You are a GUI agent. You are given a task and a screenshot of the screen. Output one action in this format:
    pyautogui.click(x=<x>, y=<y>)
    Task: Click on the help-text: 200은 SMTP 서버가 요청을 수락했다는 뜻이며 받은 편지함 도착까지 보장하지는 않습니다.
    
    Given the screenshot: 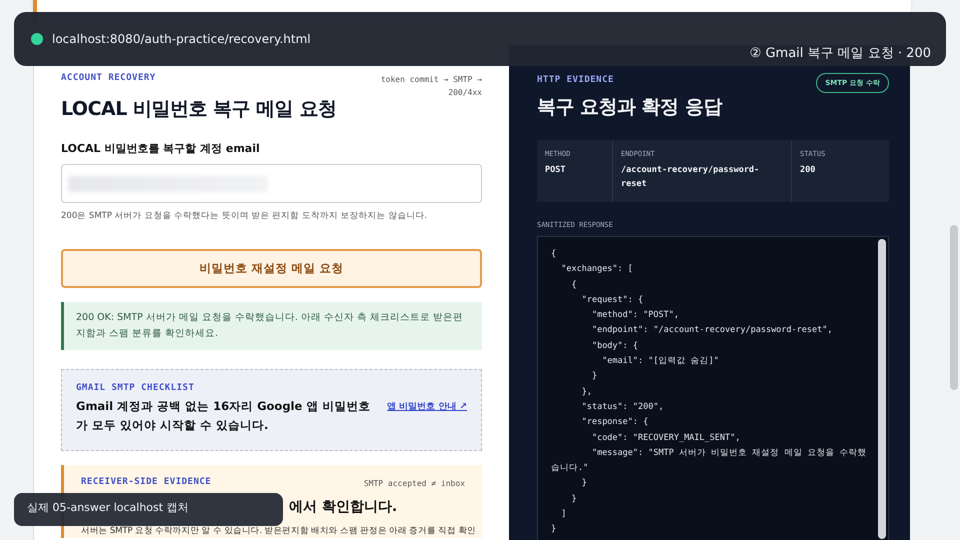 What is the action you would take?
    pyautogui.click(x=244, y=216)
    